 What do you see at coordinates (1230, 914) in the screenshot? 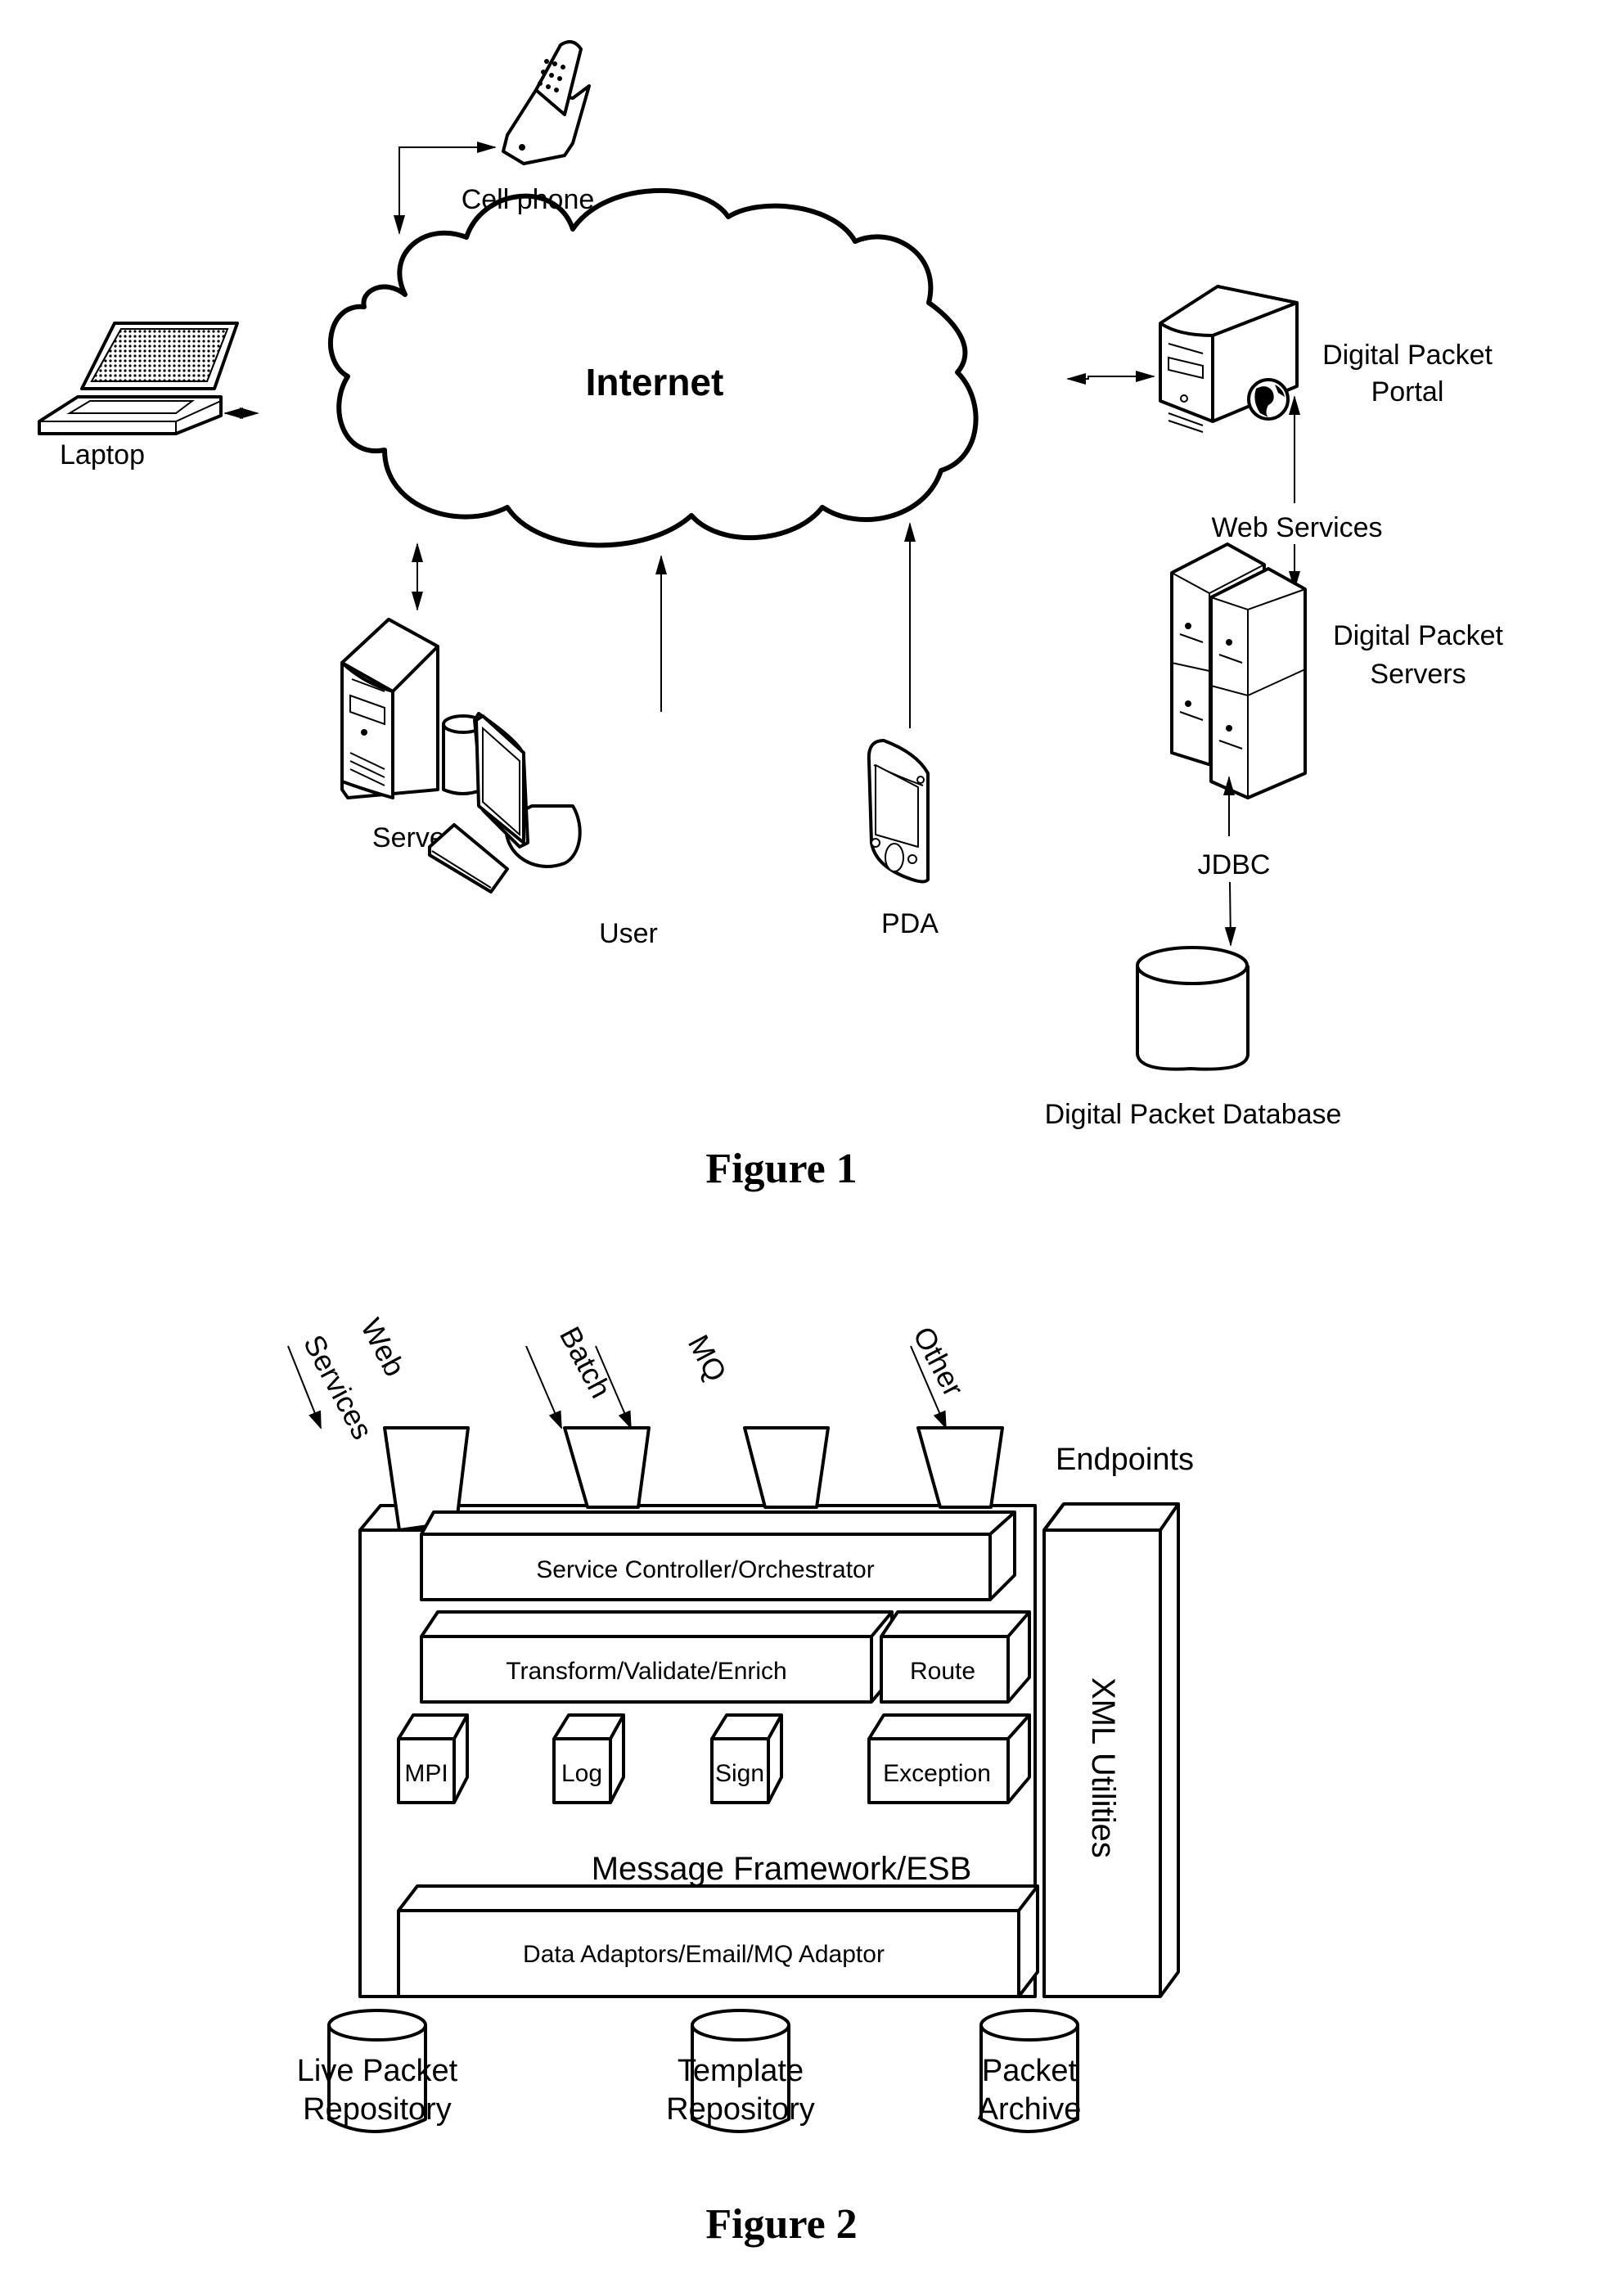
I see `jdbc-down-connector` at bounding box center [1230, 914].